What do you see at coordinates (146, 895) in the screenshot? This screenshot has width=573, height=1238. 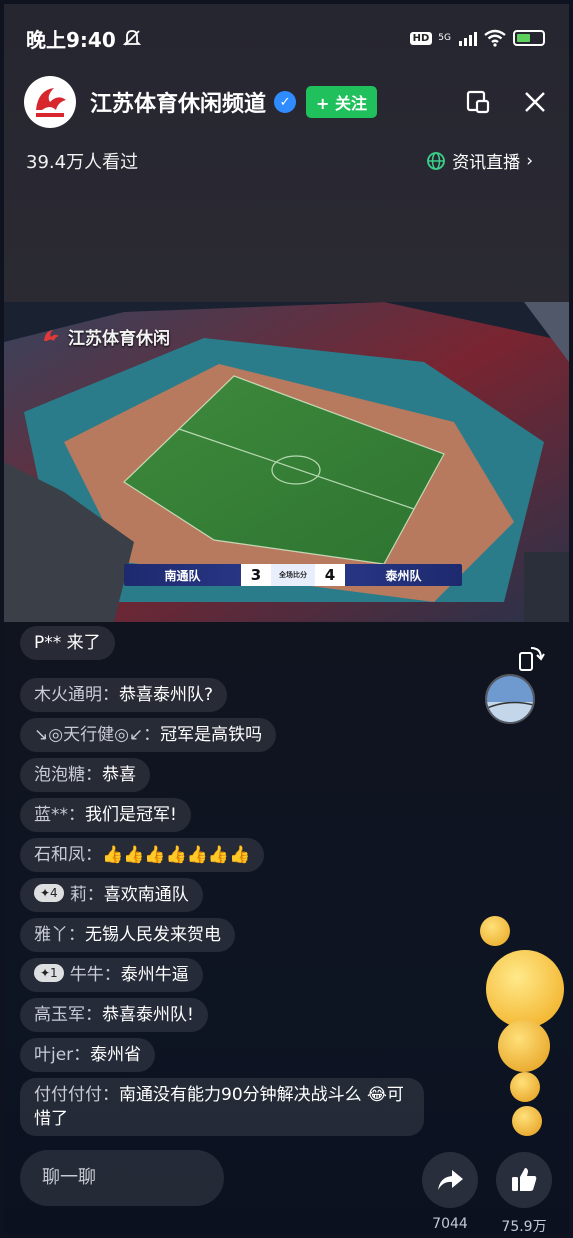 I see `comment-text: 喜欢南通队` at bounding box center [146, 895].